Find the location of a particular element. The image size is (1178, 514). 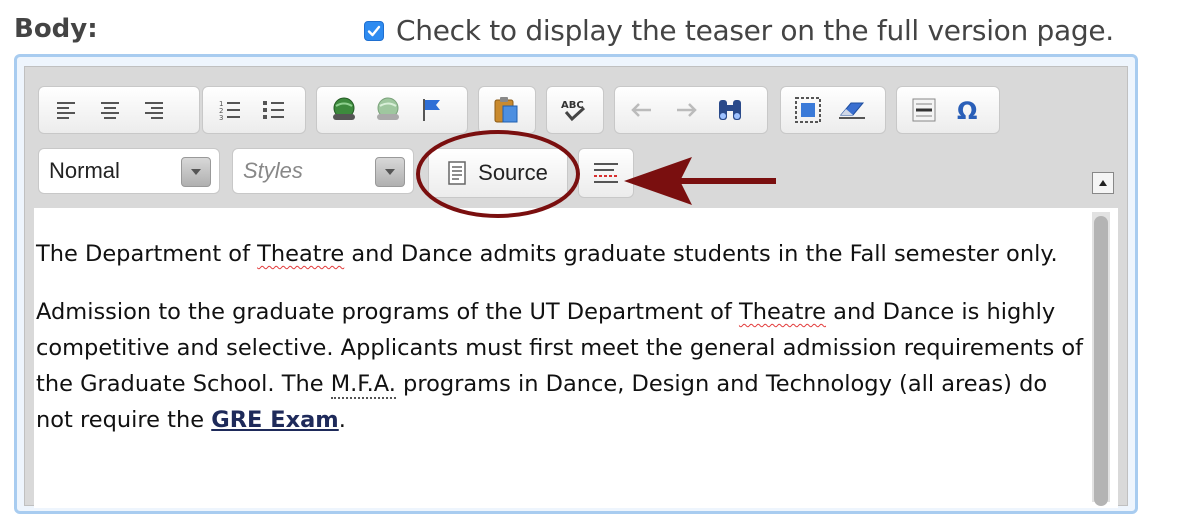

collapse-toolbar-button is located at coordinates (1103, 183).